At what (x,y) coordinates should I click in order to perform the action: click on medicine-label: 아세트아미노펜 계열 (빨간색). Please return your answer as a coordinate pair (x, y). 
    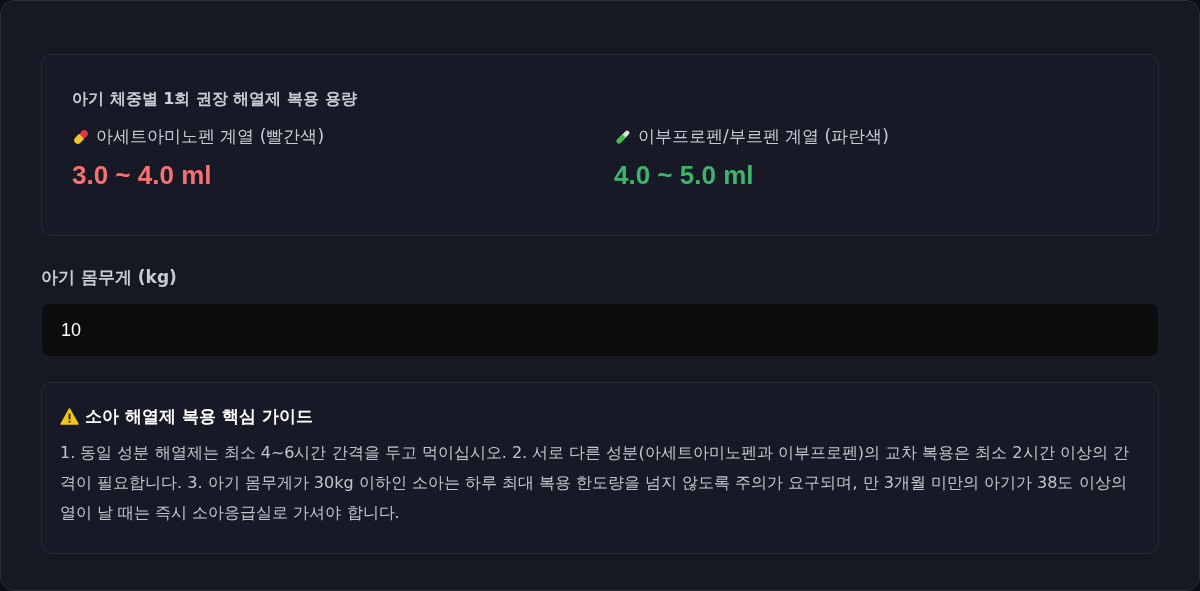
    Looking at the image, I should click on (210, 136).